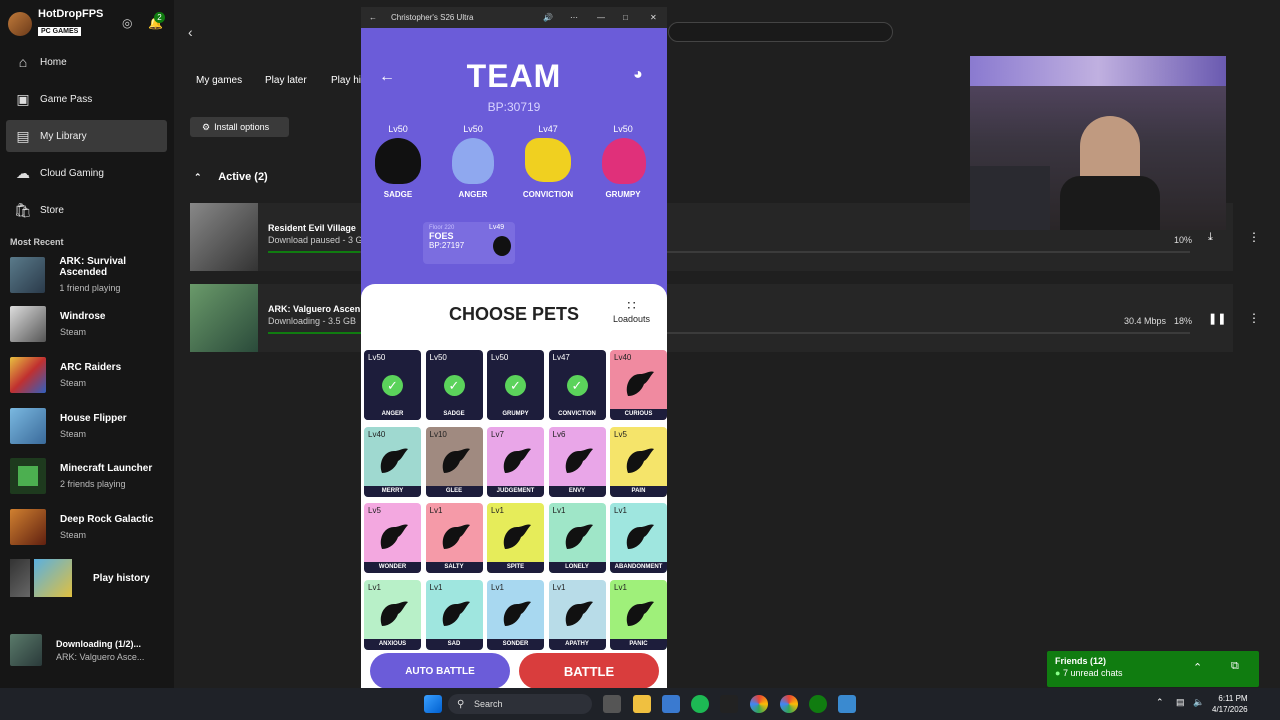 The width and height of the screenshot is (1280, 720). Describe the element at coordinates (80, 578) in the screenshot. I see `play-history: Play history` at that location.